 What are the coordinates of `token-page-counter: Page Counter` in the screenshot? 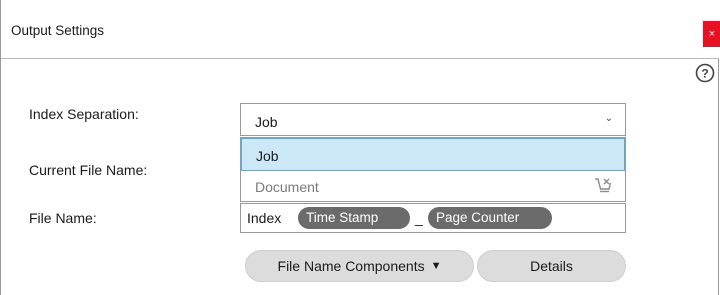 It's located at (490, 218).